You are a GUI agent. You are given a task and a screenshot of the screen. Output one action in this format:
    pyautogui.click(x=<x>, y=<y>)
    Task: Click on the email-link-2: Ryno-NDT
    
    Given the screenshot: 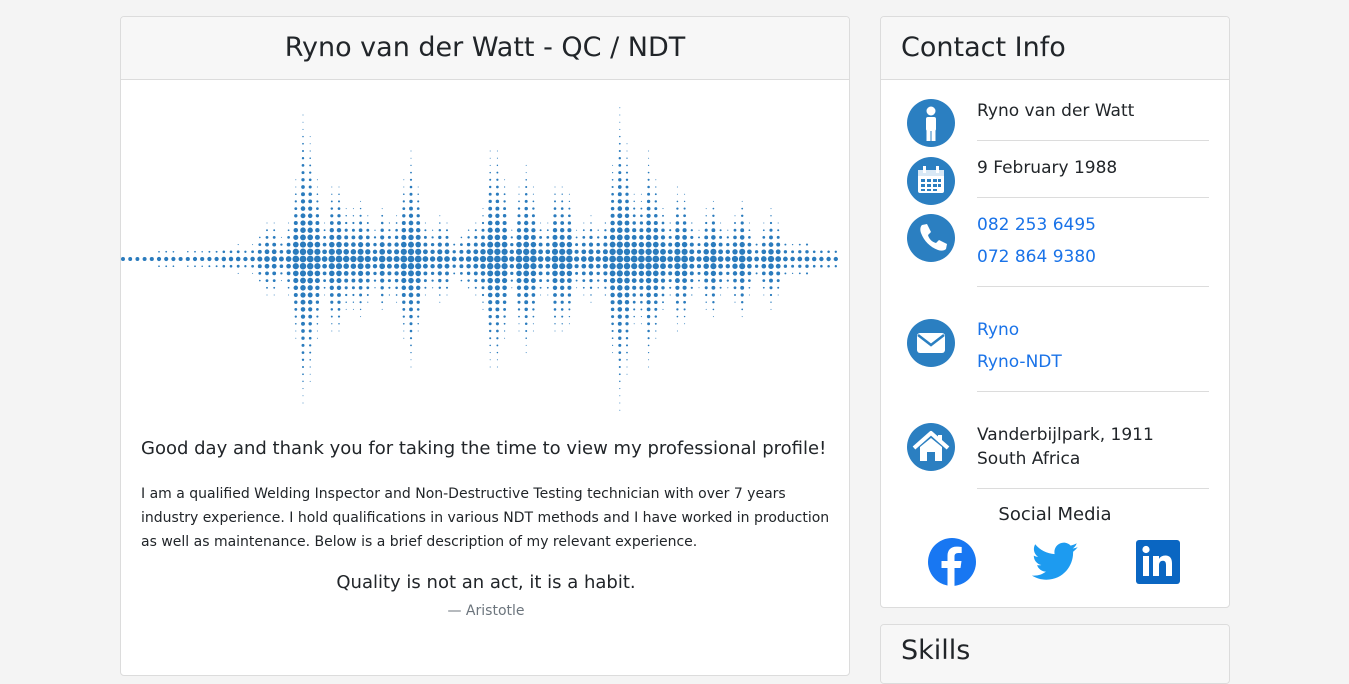 What is the action you would take?
    pyautogui.click(x=1019, y=362)
    